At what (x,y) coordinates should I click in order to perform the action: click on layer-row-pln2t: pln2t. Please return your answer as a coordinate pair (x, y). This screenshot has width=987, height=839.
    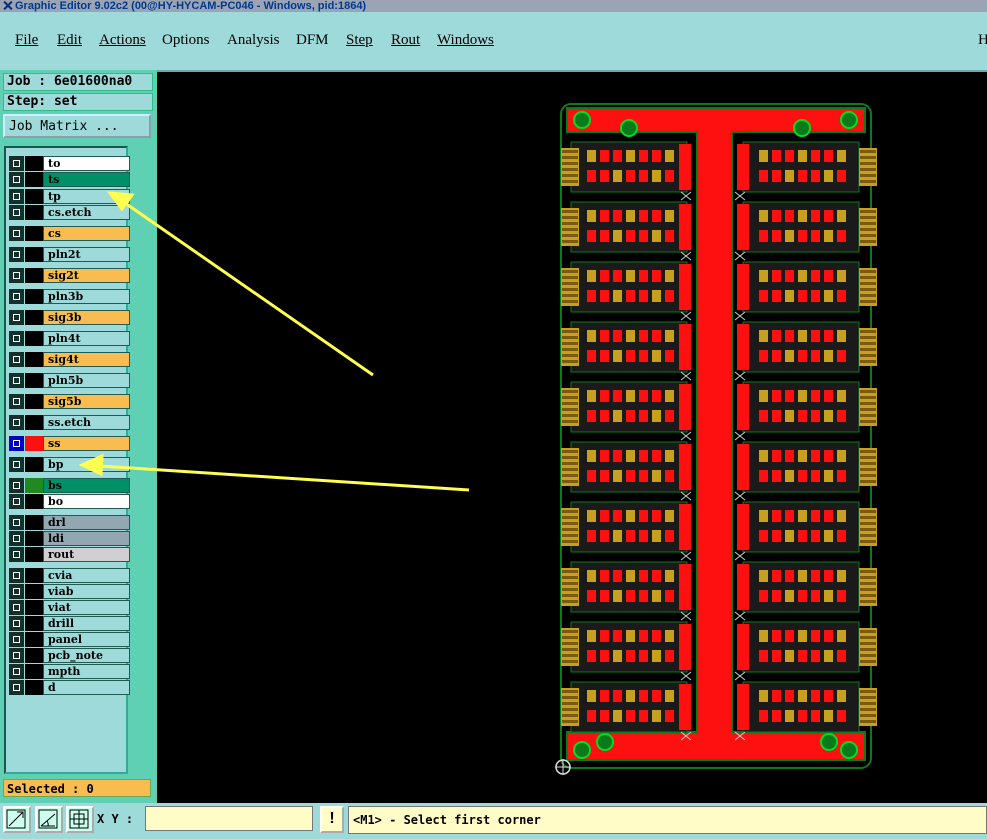
    Looking at the image, I should click on (69, 254).